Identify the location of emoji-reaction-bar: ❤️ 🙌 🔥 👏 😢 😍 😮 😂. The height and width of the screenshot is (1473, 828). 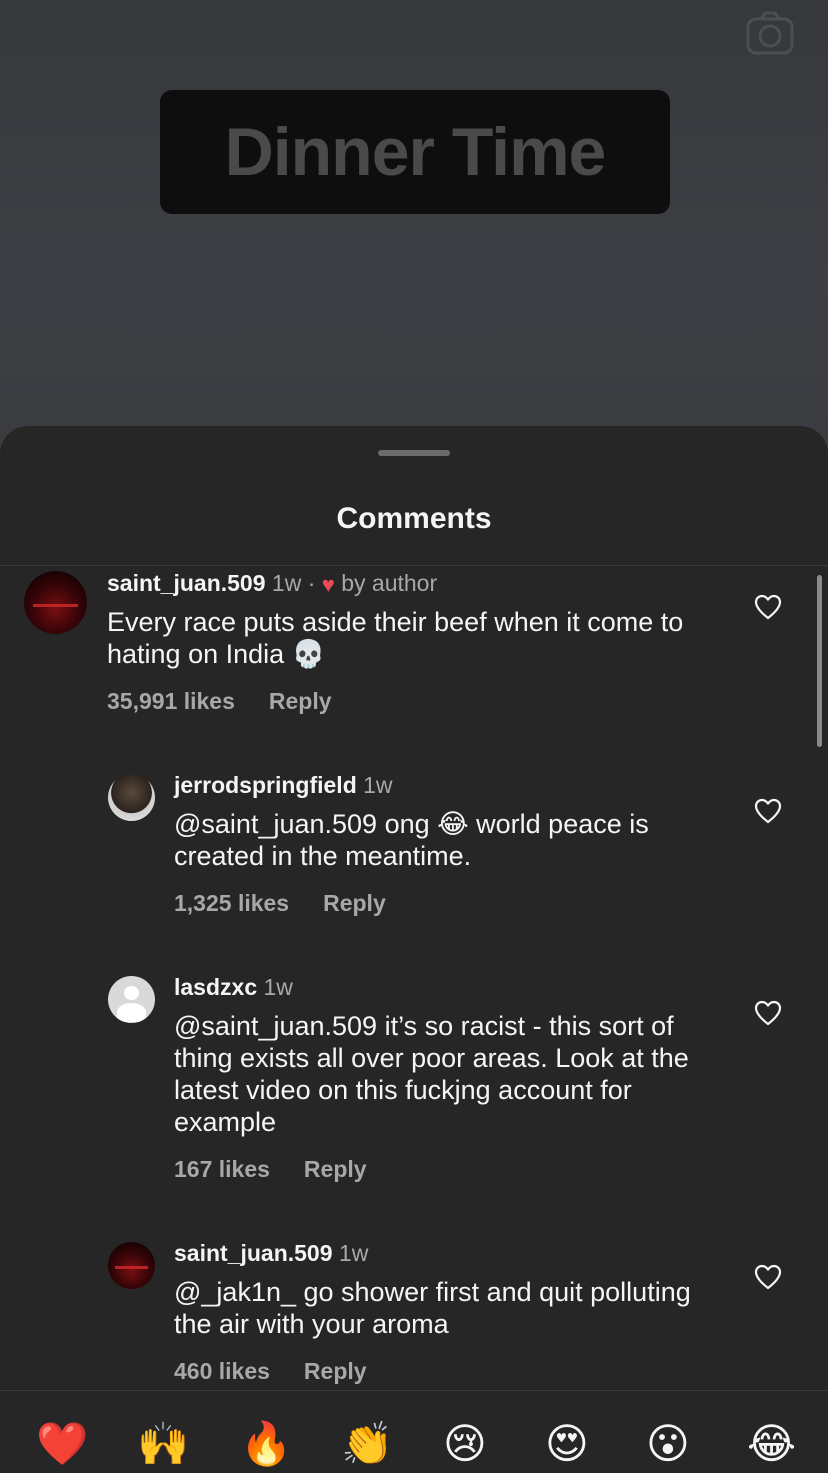
(414, 1432).